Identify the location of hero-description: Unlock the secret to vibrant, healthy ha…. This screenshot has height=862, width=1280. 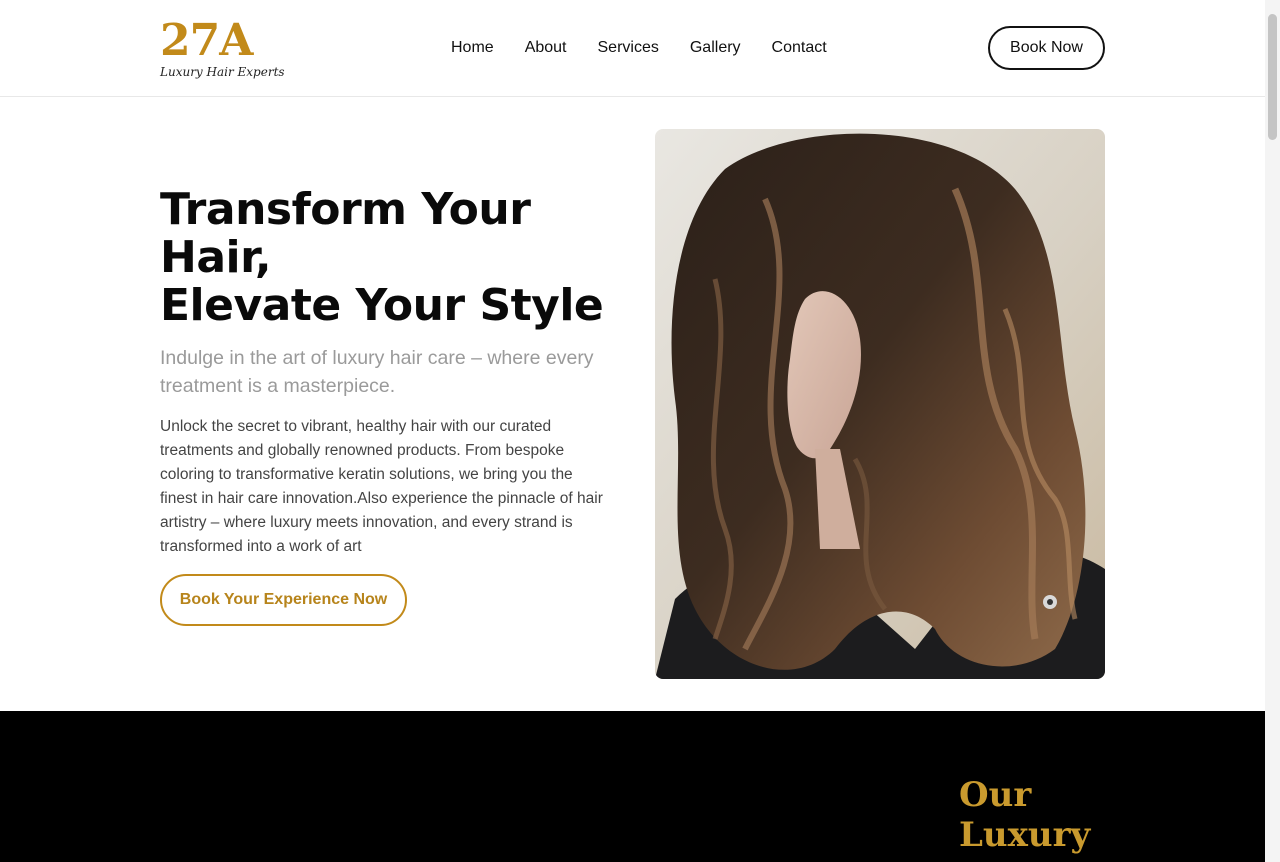
(381, 486).